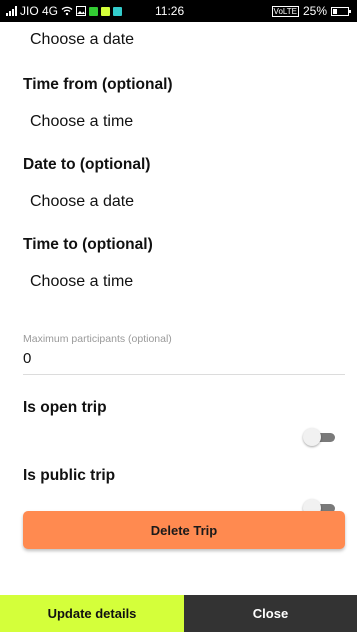 The image size is (357, 632). I want to click on bottom-action-bar: Update details Close, so click(178, 613).